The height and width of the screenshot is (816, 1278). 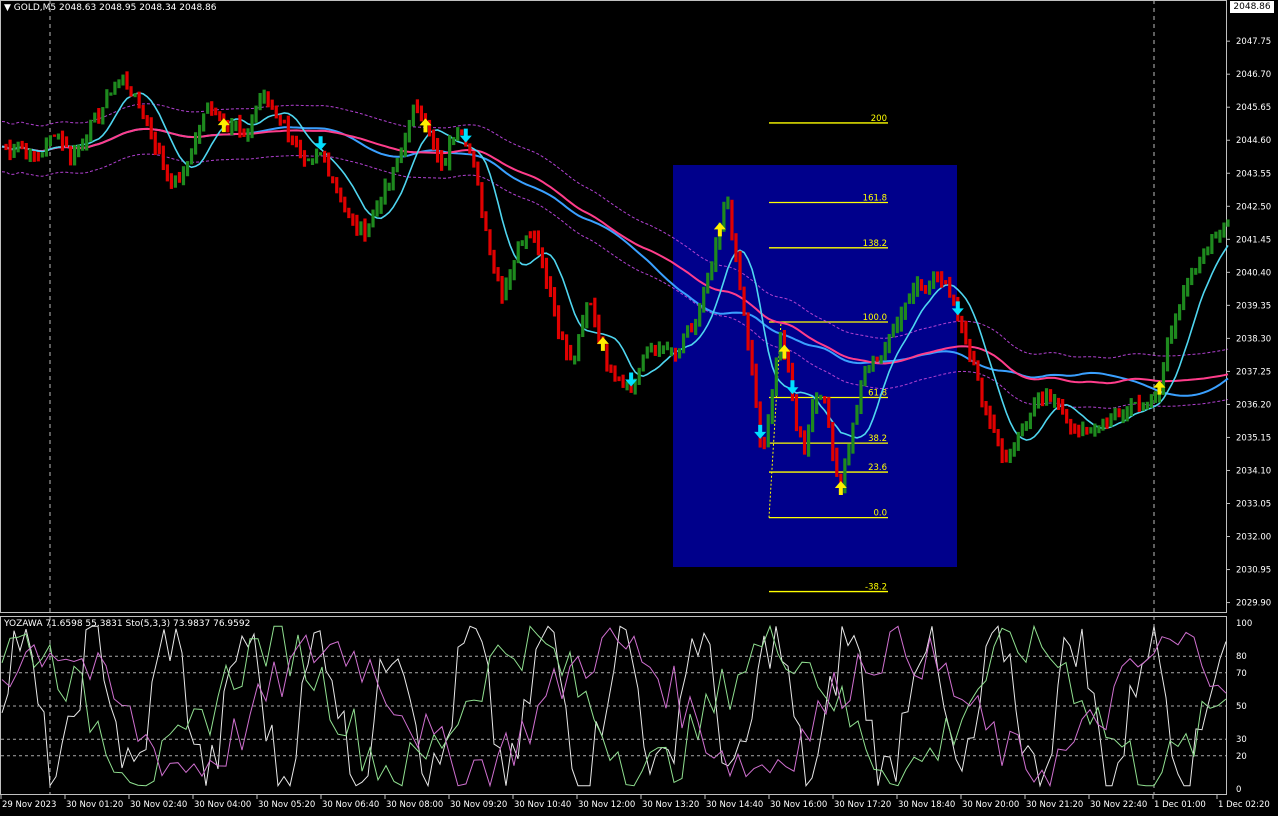 What do you see at coordinates (1241, 657) in the screenshot?
I see `oscillator-level-label: 80` at bounding box center [1241, 657].